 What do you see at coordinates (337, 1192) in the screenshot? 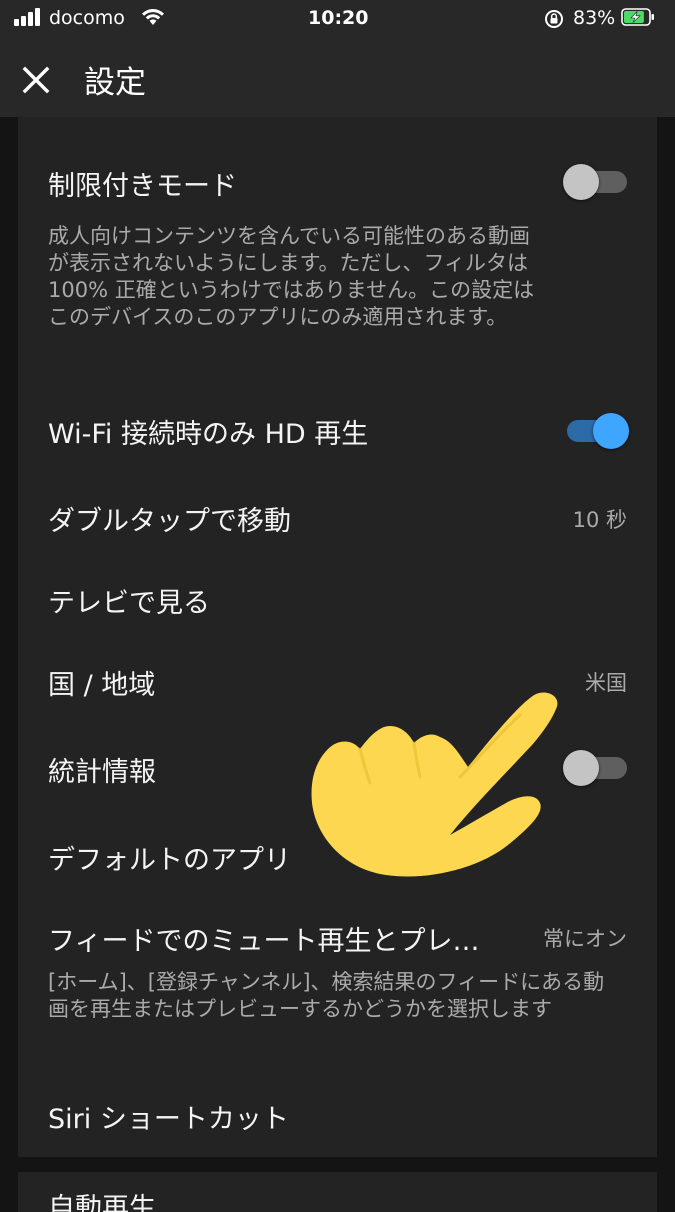
I see `autoplay-section-card: 自動再生` at bounding box center [337, 1192].